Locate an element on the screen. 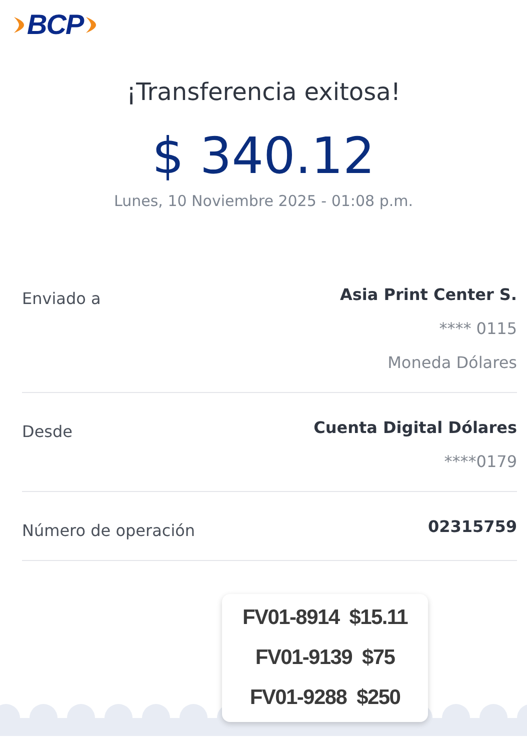 The height and width of the screenshot is (749, 527). invoice-amount: $15.11 is located at coordinates (378, 618).